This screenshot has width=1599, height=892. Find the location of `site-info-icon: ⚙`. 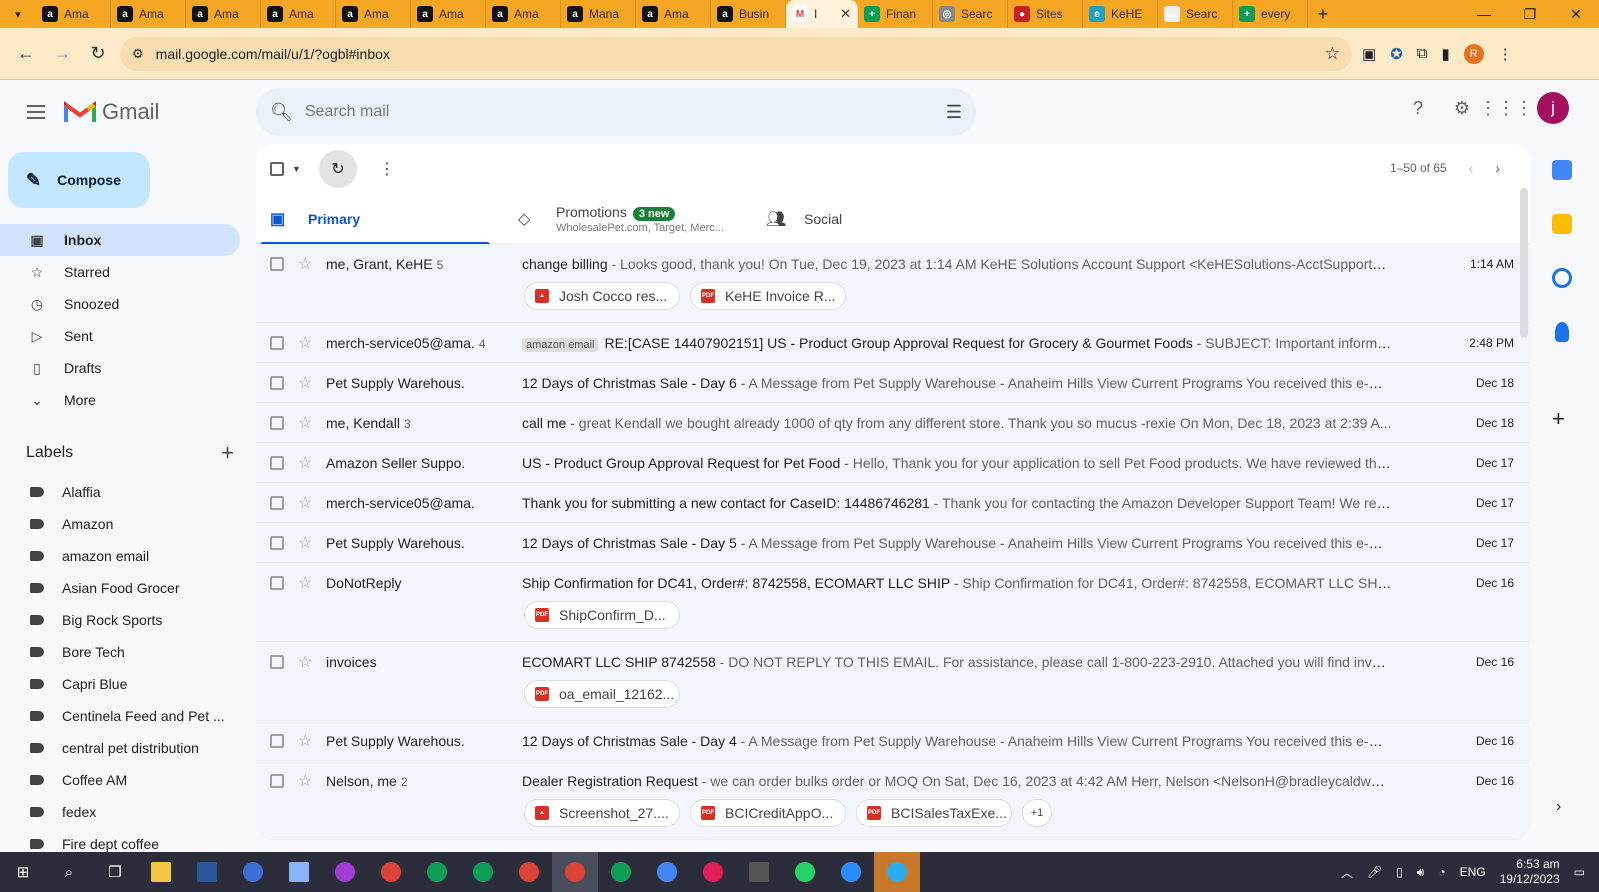

site-info-icon: ⚙ is located at coordinates (138, 54).